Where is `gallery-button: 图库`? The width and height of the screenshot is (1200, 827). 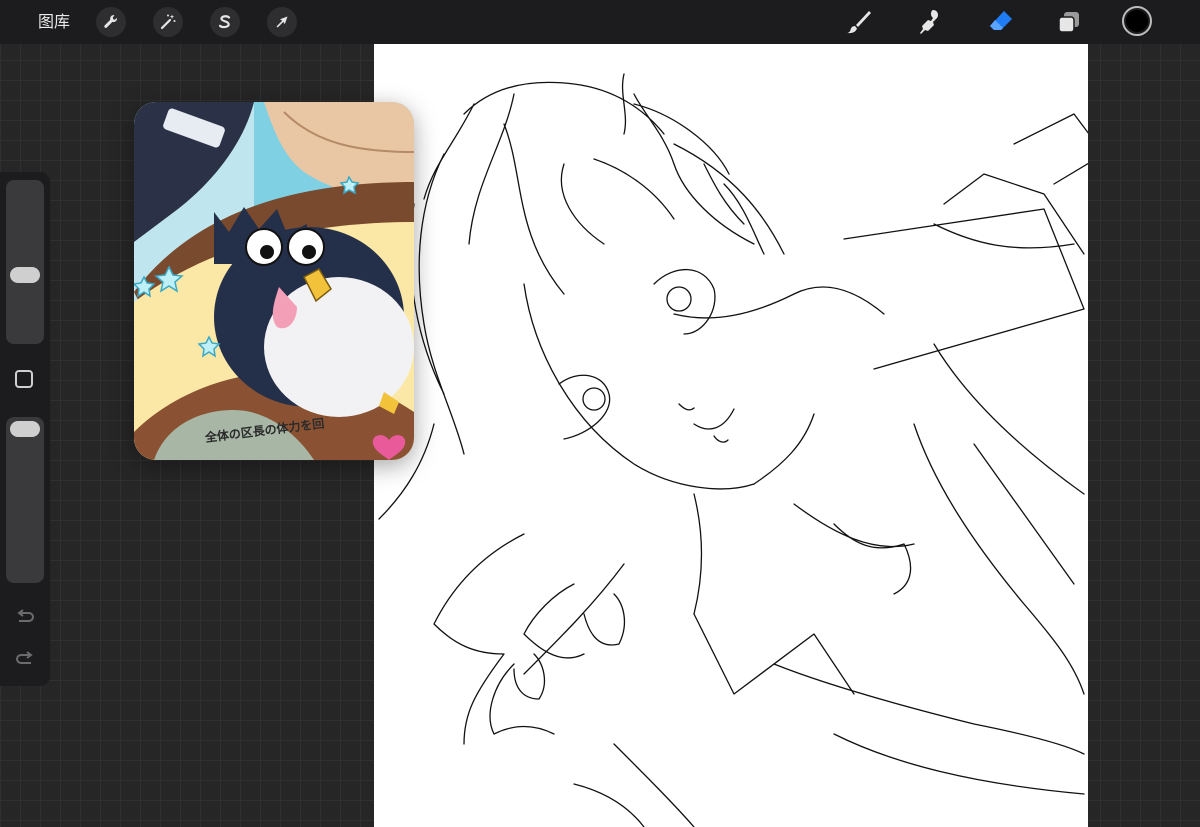
gallery-button: 图库 is located at coordinates (54, 22).